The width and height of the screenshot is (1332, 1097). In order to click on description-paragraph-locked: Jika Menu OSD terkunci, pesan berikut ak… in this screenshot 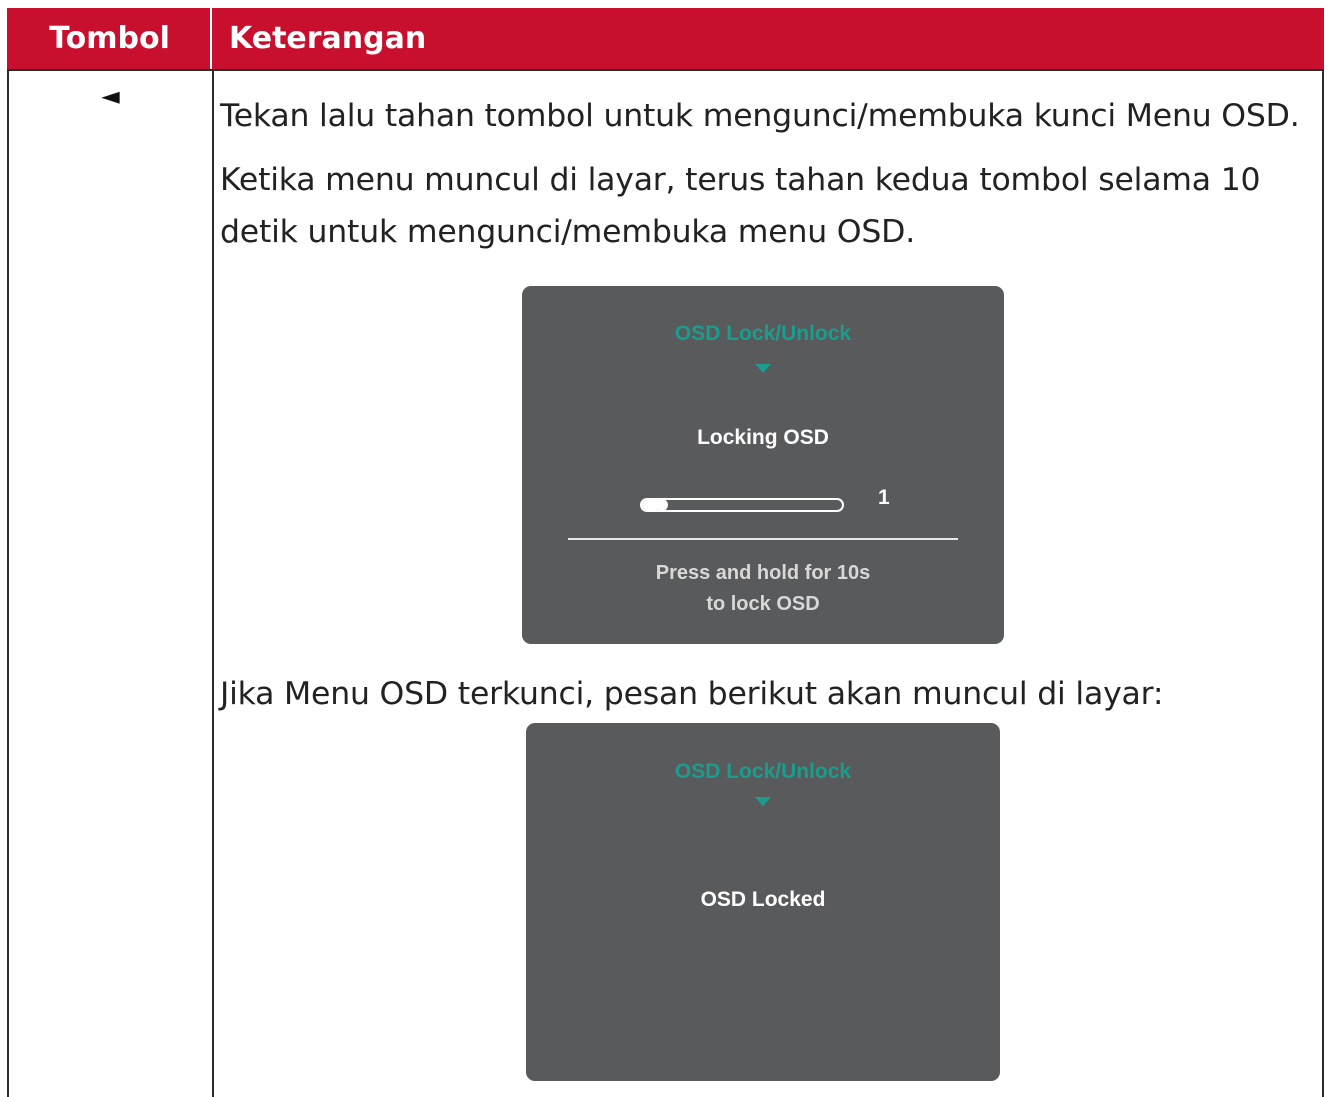, I will do `click(692, 694)`.